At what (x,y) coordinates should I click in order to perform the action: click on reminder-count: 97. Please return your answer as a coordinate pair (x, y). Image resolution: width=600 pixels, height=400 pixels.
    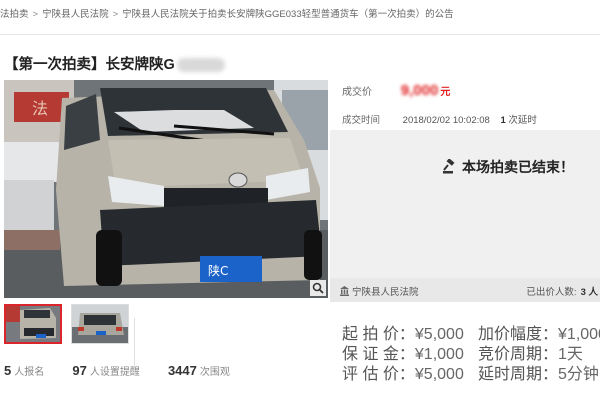
    Looking at the image, I should click on (79, 370).